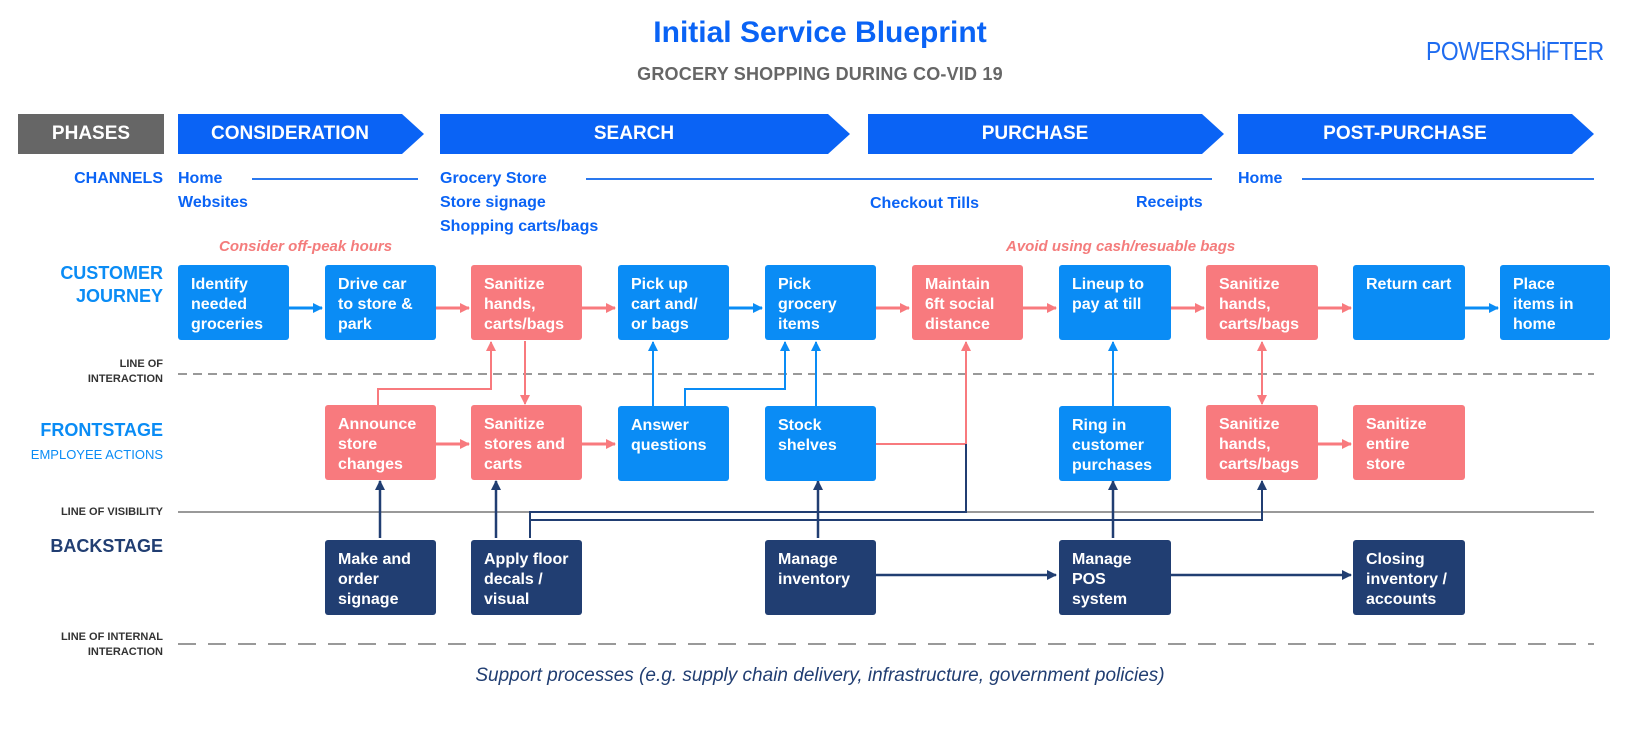 The width and height of the screenshot is (1640, 731). I want to click on bs-manage-inventory: Manage inventory, so click(820, 577).